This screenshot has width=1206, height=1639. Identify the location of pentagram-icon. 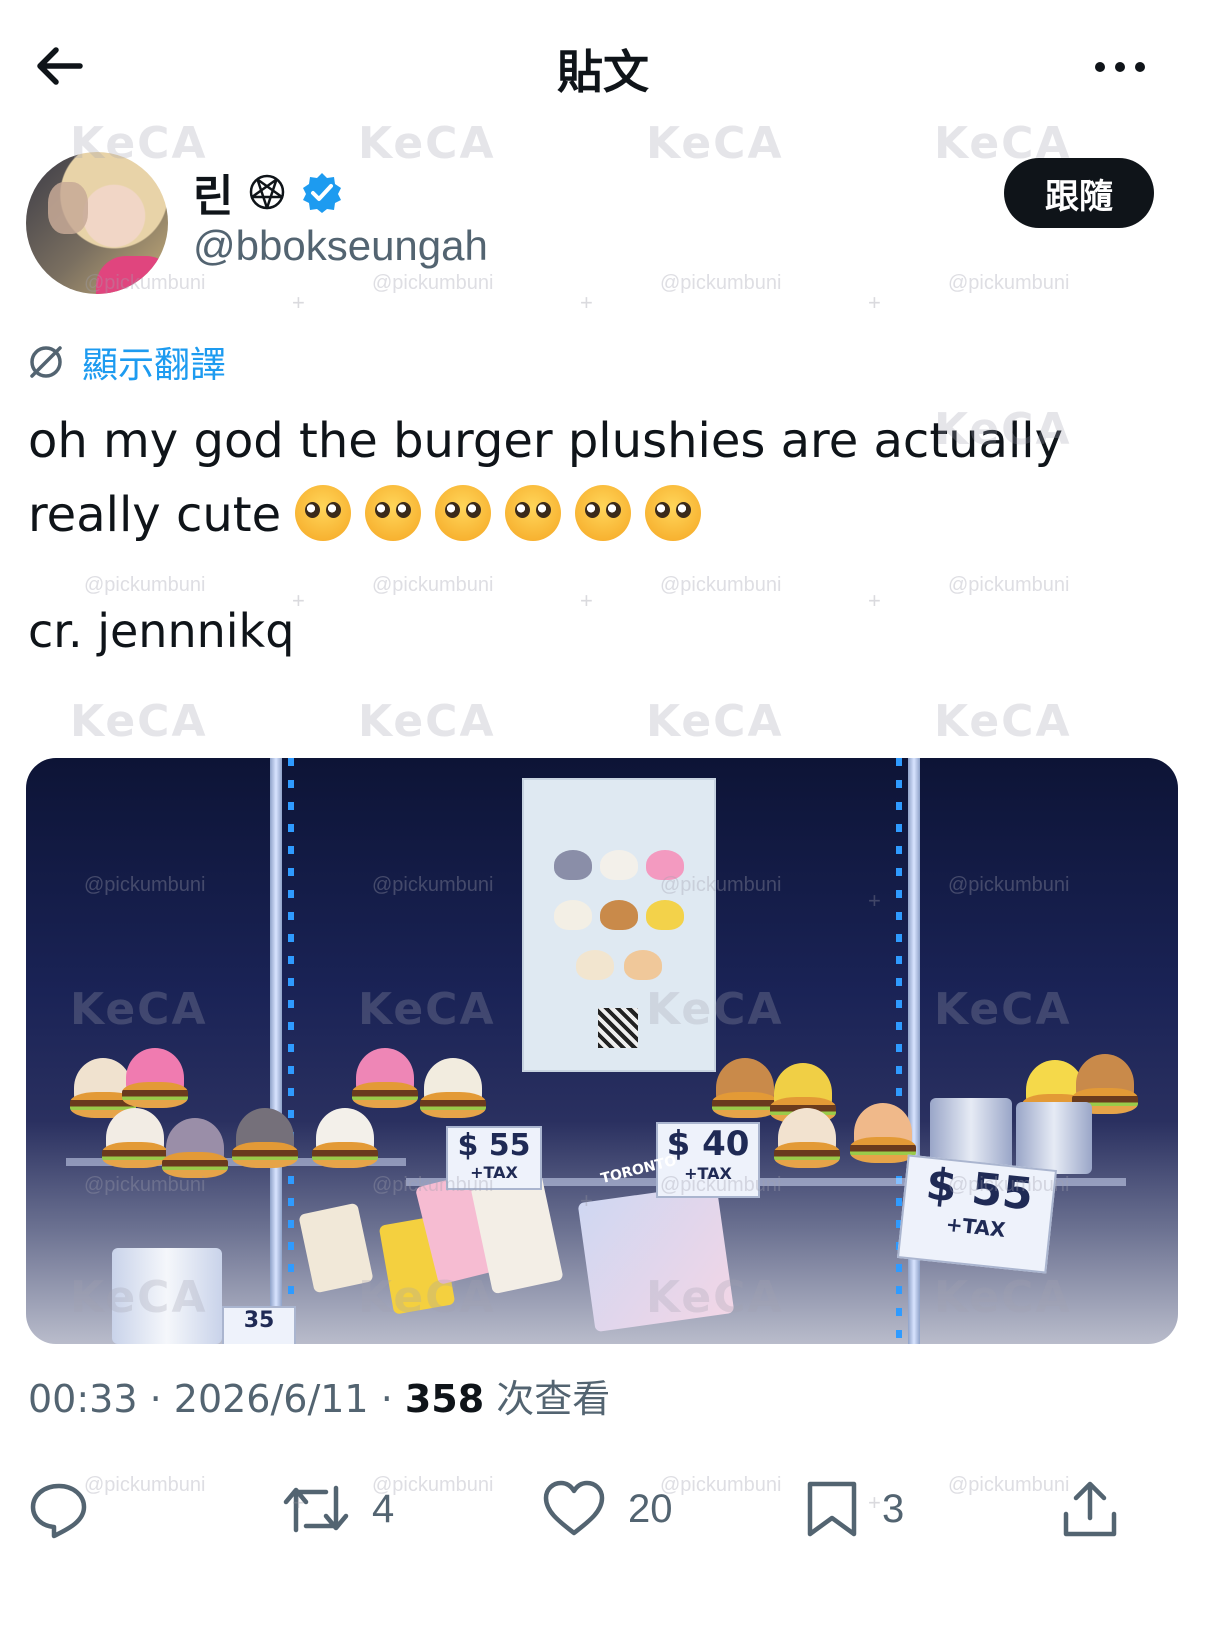
(267, 192).